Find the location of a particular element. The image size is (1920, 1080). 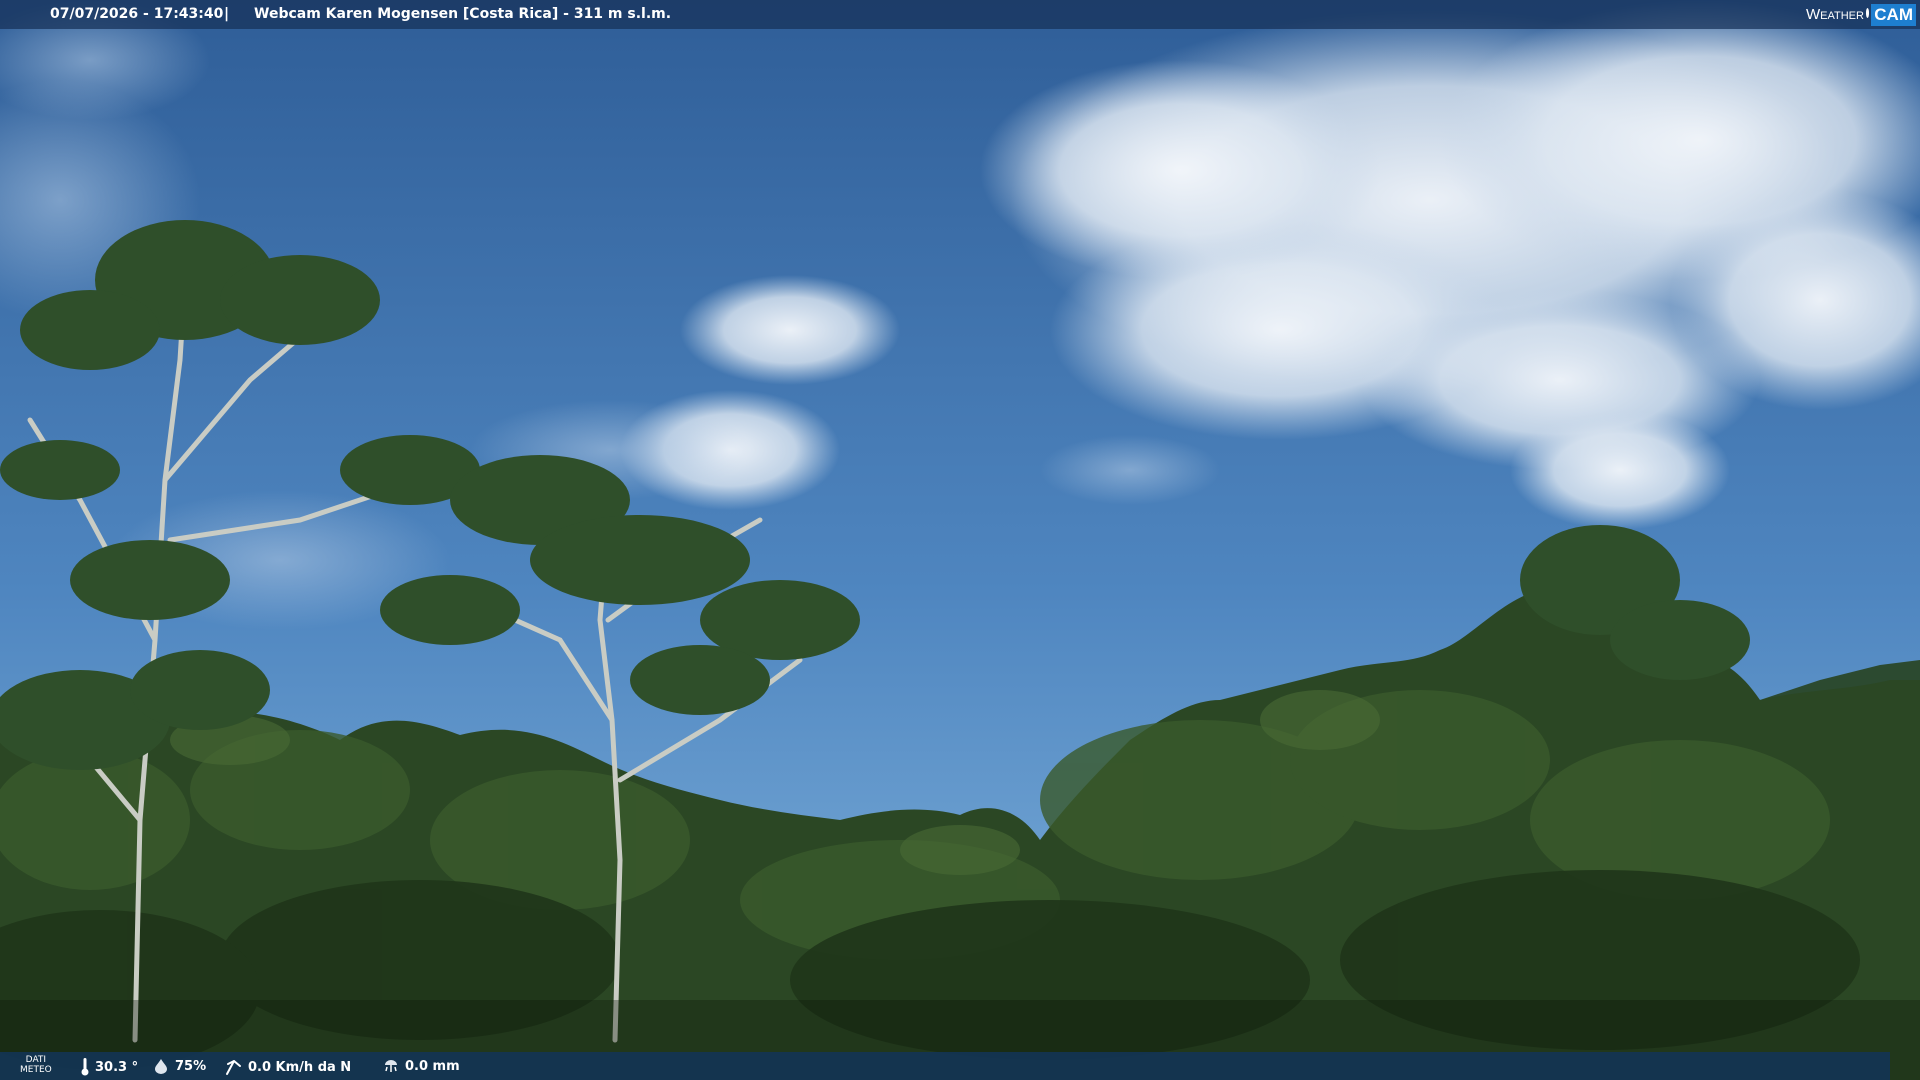

temperature-reading: 30.3 ° is located at coordinates (109, 1067).